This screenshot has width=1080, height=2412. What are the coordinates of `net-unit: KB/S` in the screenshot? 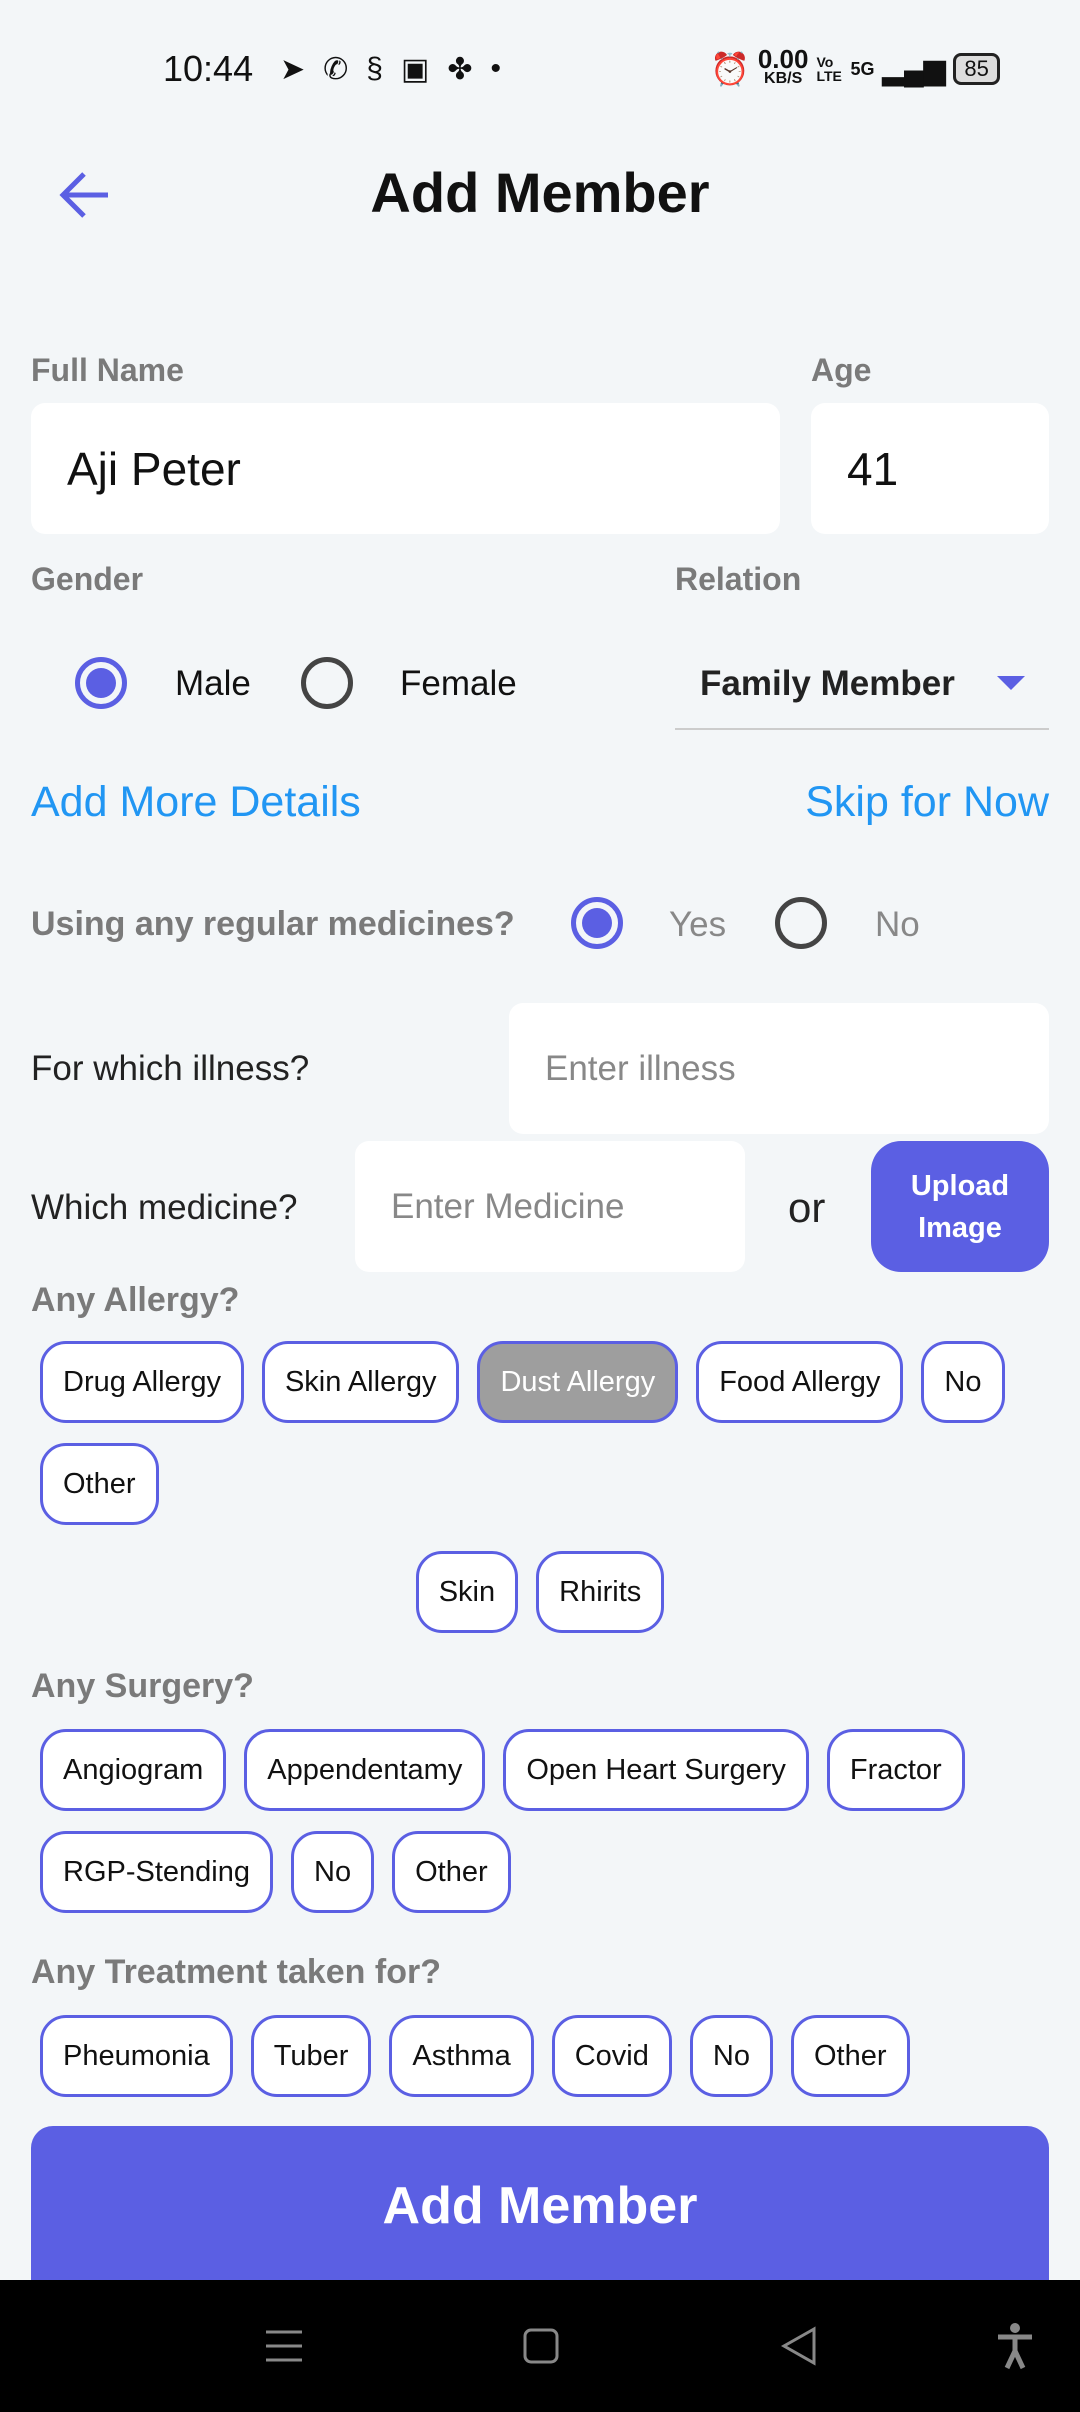 It's located at (783, 78).